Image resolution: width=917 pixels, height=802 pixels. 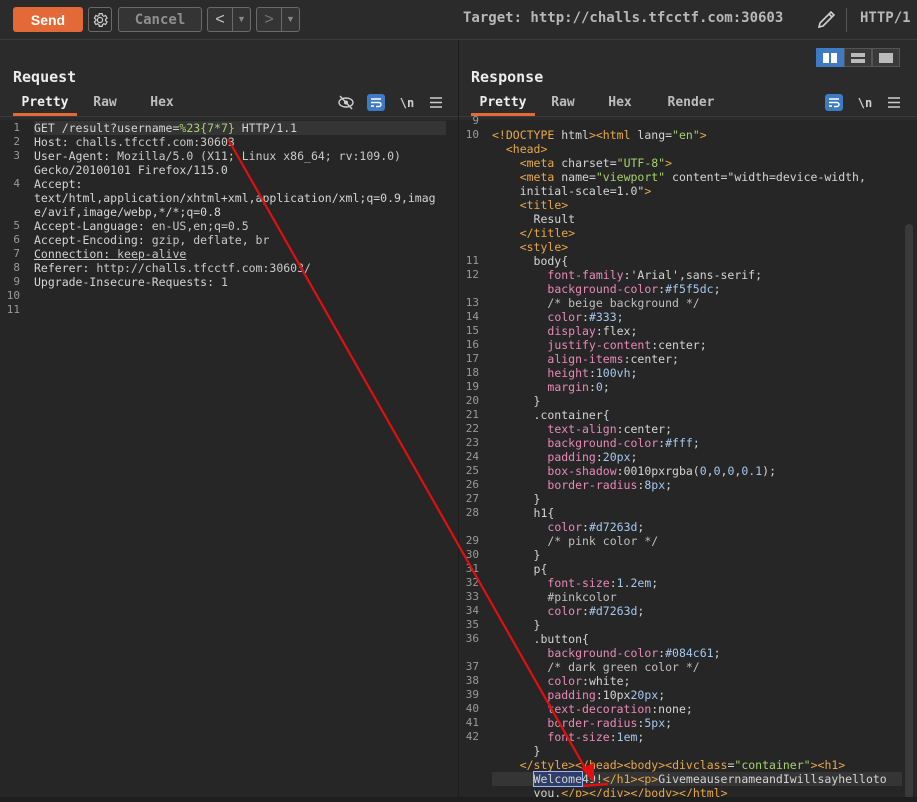 What do you see at coordinates (595, 785) in the screenshot?
I see `arrow-underline` at bounding box center [595, 785].